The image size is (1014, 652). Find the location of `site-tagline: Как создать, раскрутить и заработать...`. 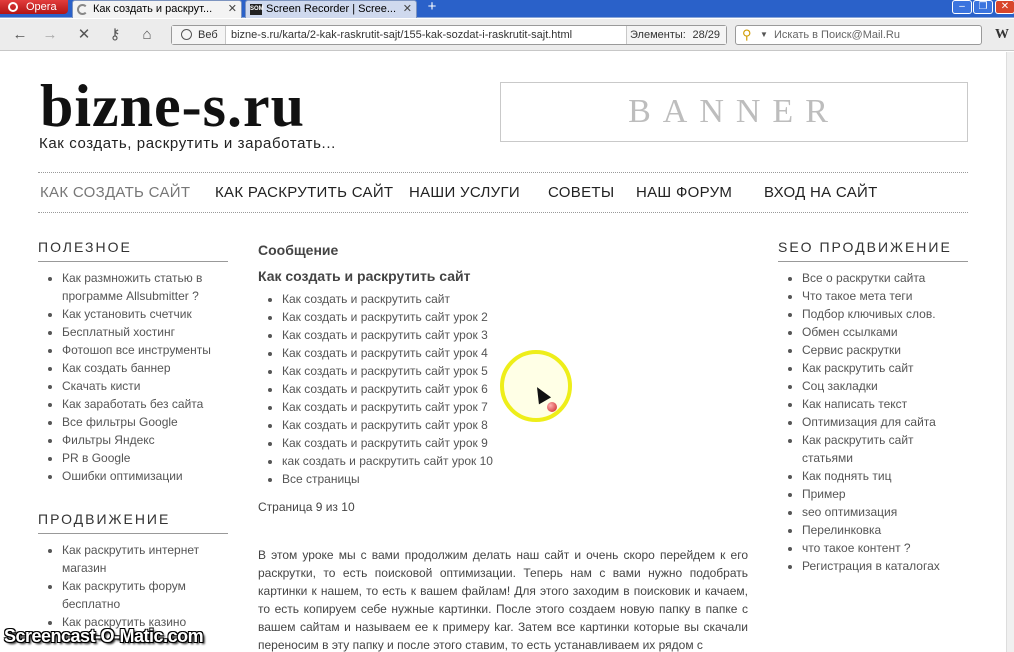

site-tagline: Как создать, раскрутить и заработать... is located at coordinates (187, 143).